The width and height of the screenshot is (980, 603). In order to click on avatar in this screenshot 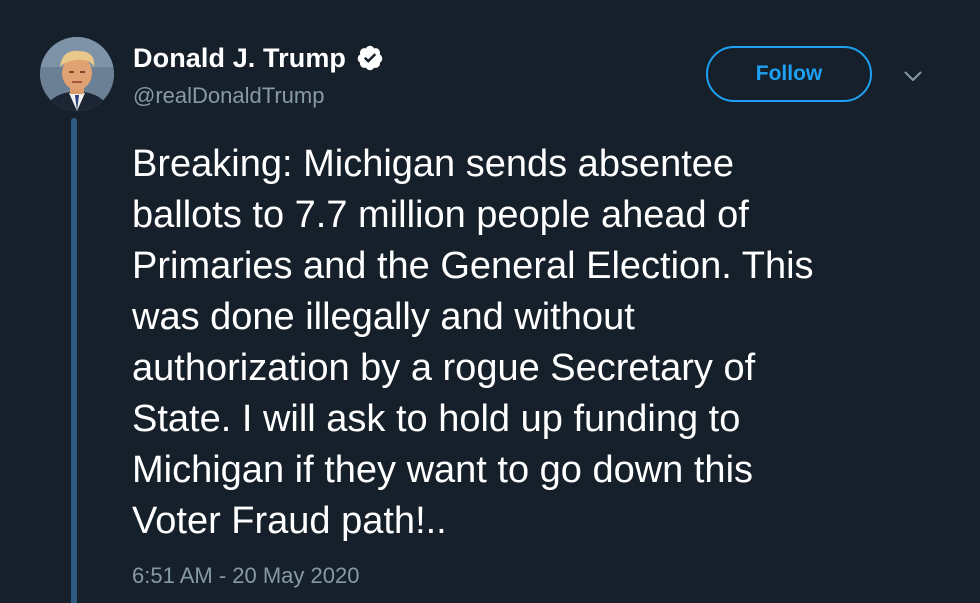, I will do `click(77, 74)`.